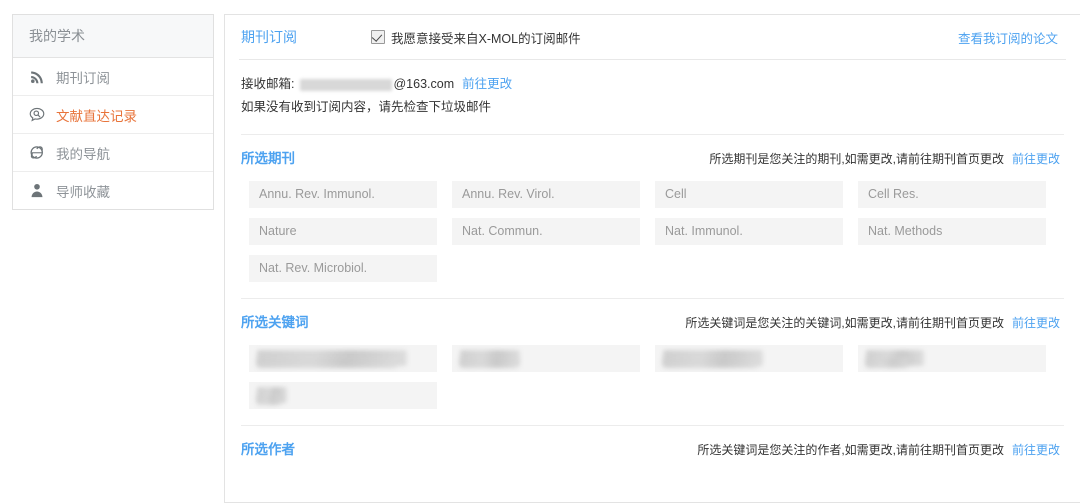  I want to click on sidebar-item-journal-subscription: 期刊订阅, so click(113, 77).